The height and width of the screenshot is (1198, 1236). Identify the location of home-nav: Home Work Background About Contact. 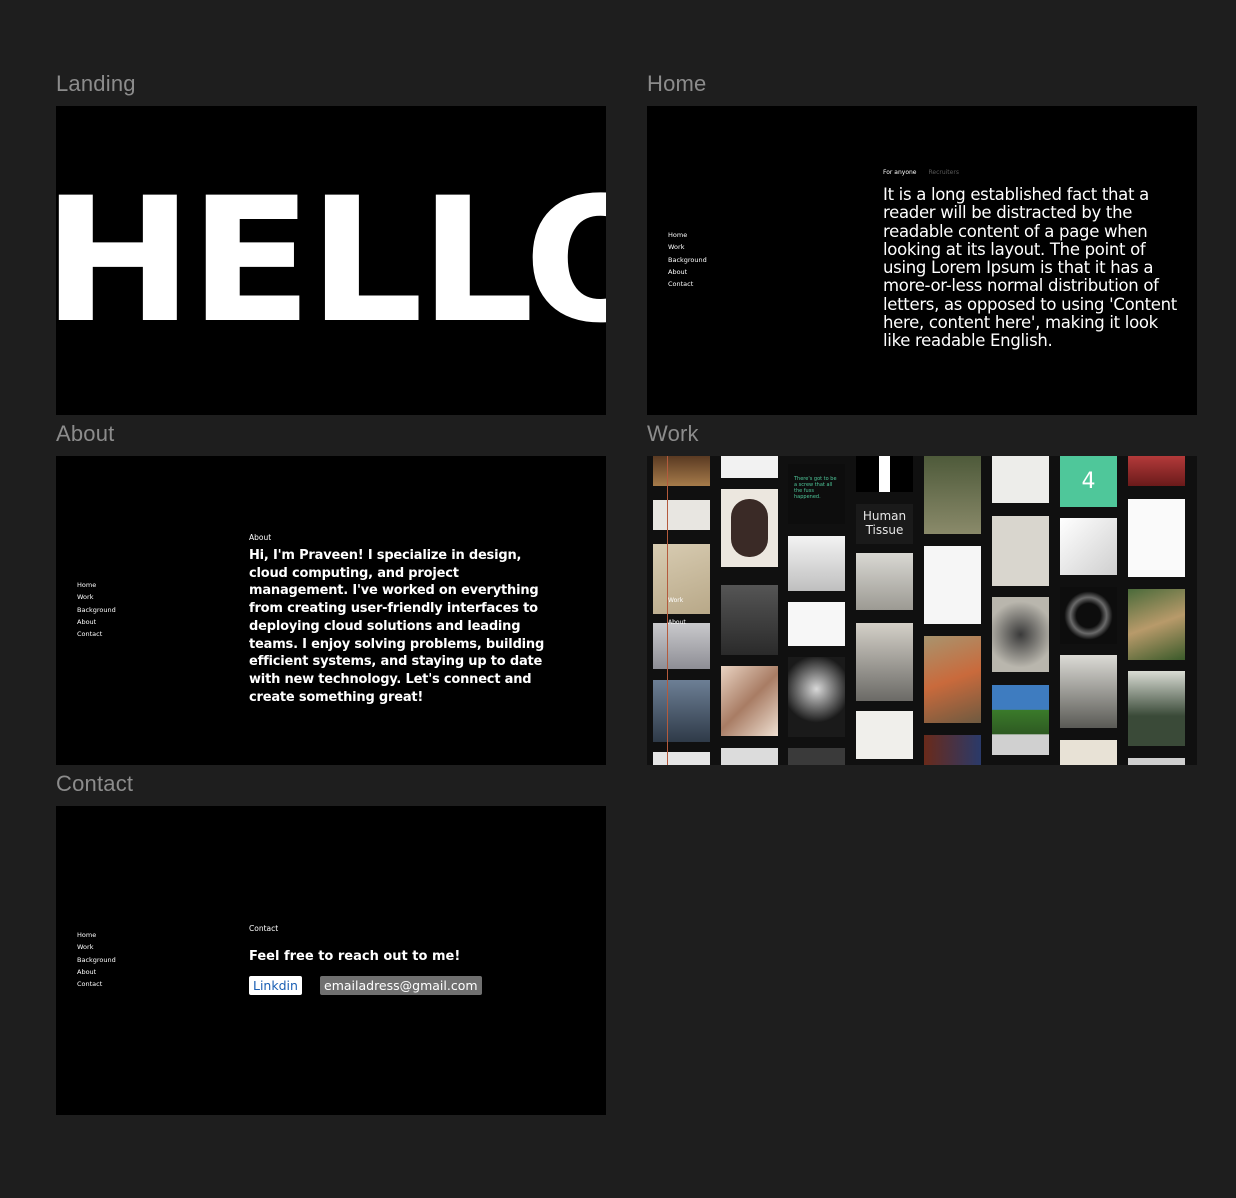
(687, 260).